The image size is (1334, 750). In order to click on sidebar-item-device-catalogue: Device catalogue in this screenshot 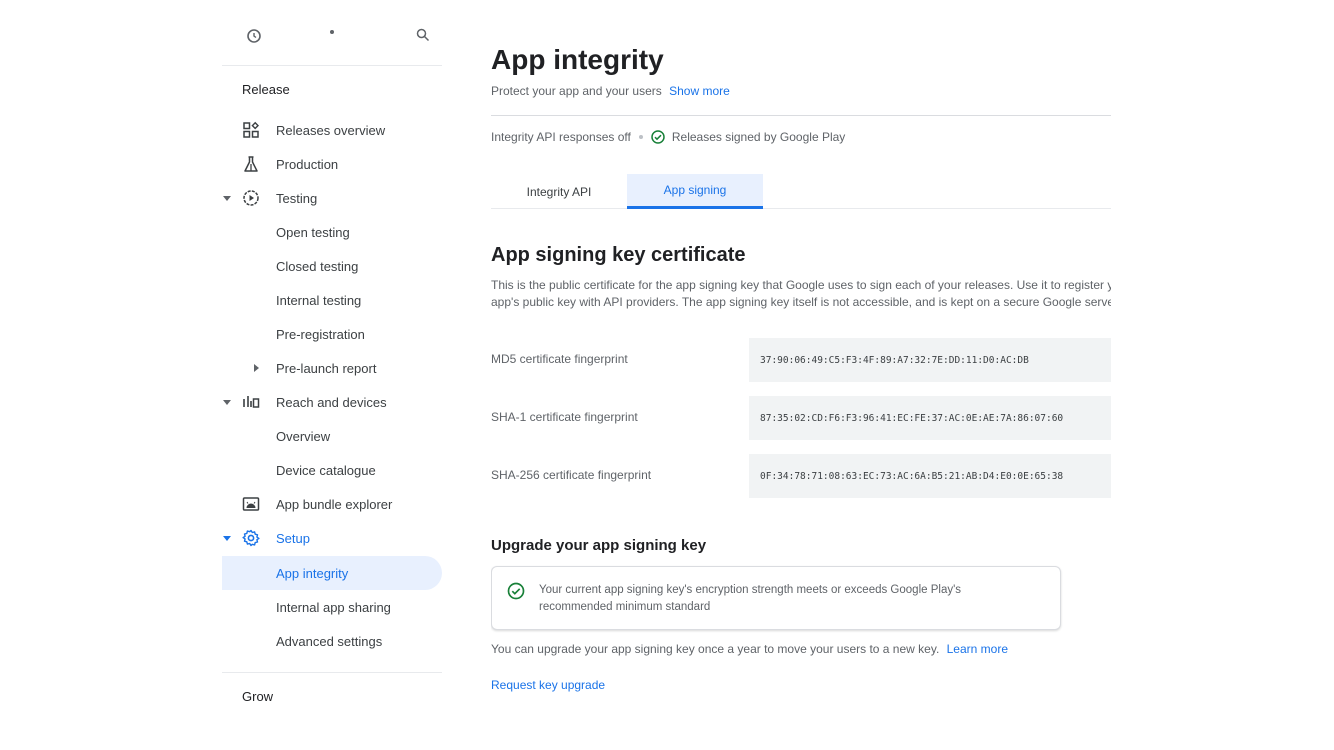, I will do `click(332, 470)`.